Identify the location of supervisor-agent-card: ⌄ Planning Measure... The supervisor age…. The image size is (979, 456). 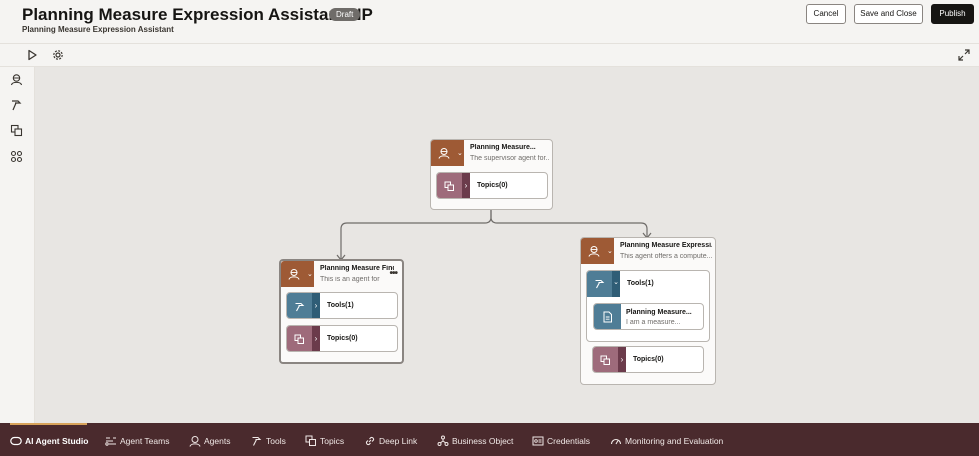
(491, 174).